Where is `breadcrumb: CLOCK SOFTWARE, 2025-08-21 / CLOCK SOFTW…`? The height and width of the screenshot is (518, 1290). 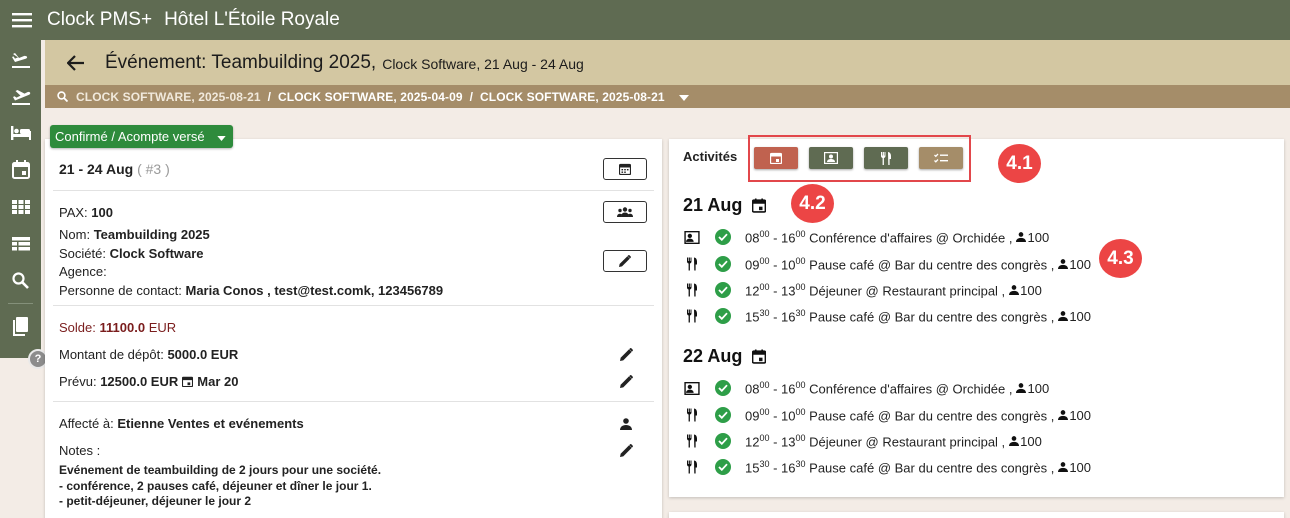
breadcrumb: CLOCK SOFTWARE, 2025-08-21 / CLOCK SOFTW… is located at coordinates (667, 96).